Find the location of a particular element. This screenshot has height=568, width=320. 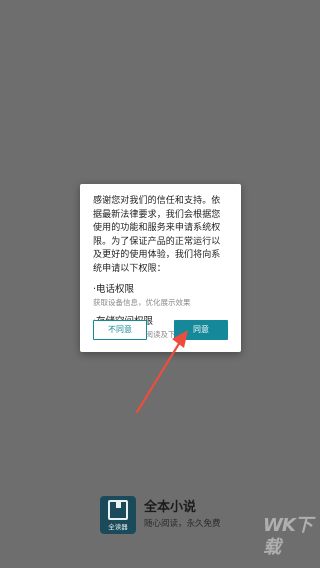

app-slogan: 随心阅读，永久免费 is located at coordinates (182, 524).